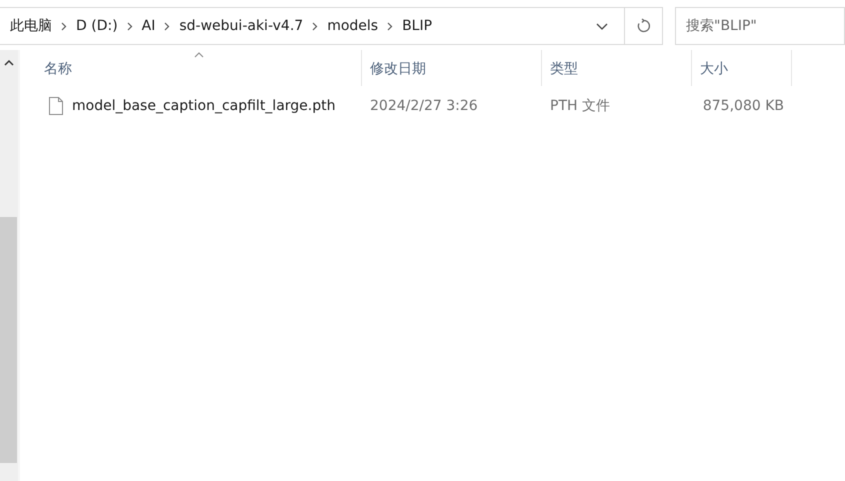 The height and width of the screenshot is (481, 845). What do you see at coordinates (31, 26) in the screenshot?
I see `breadcrumb-item: 此电脑` at bounding box center [31, 26].